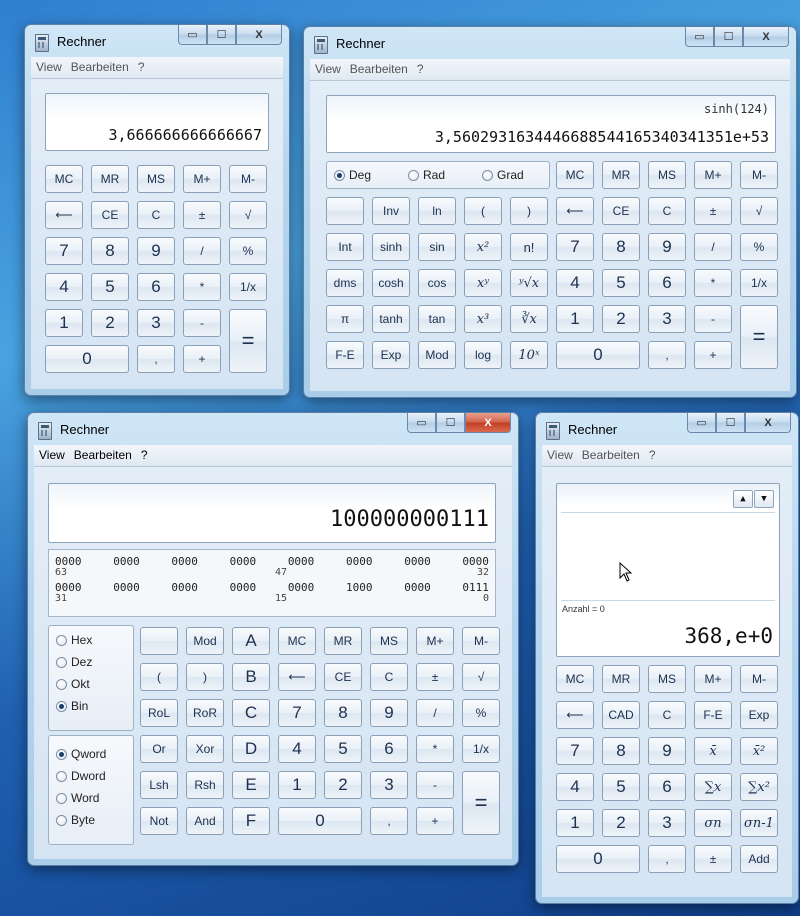  Describe the element at coordinates (74, 640) in the screenshot. I see `radio-hex: Hex` at that location.